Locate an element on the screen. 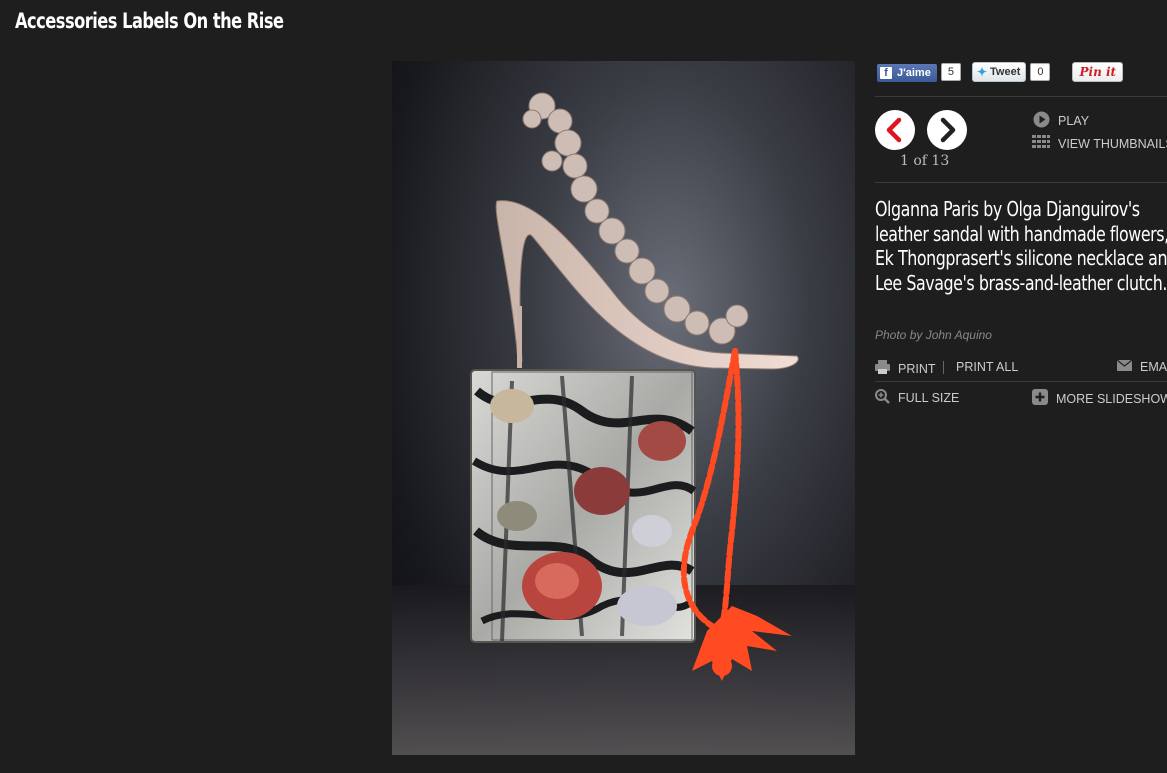  facebook-like-button: f J'aime is located at coordinates (907, 72).